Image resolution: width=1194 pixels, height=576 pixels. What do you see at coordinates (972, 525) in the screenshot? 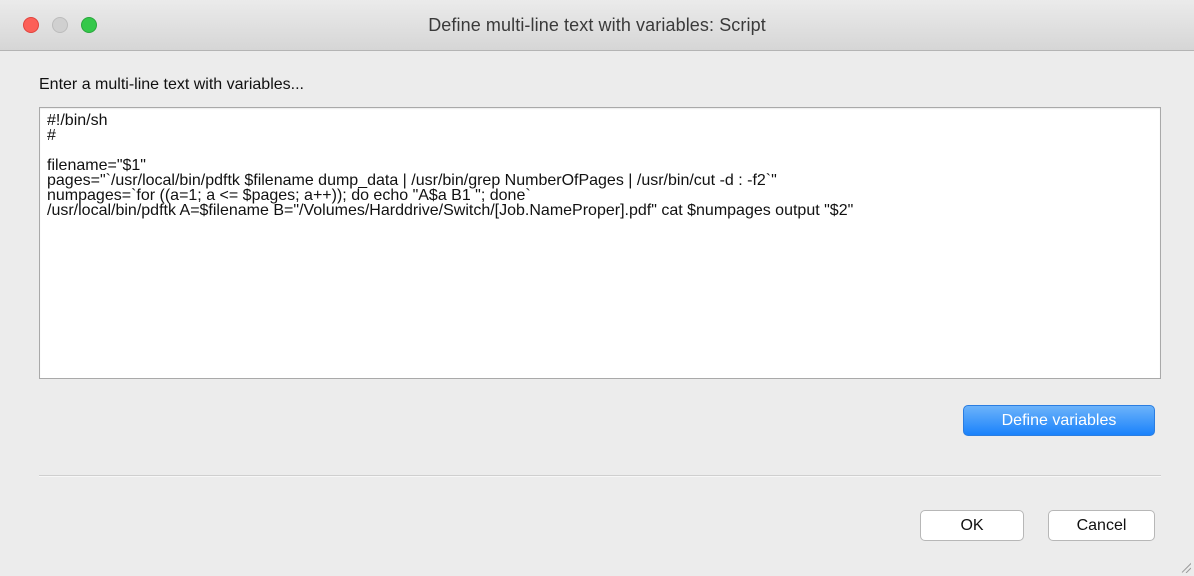
I see `ok-button: OK` at bounding box center [972, 525].